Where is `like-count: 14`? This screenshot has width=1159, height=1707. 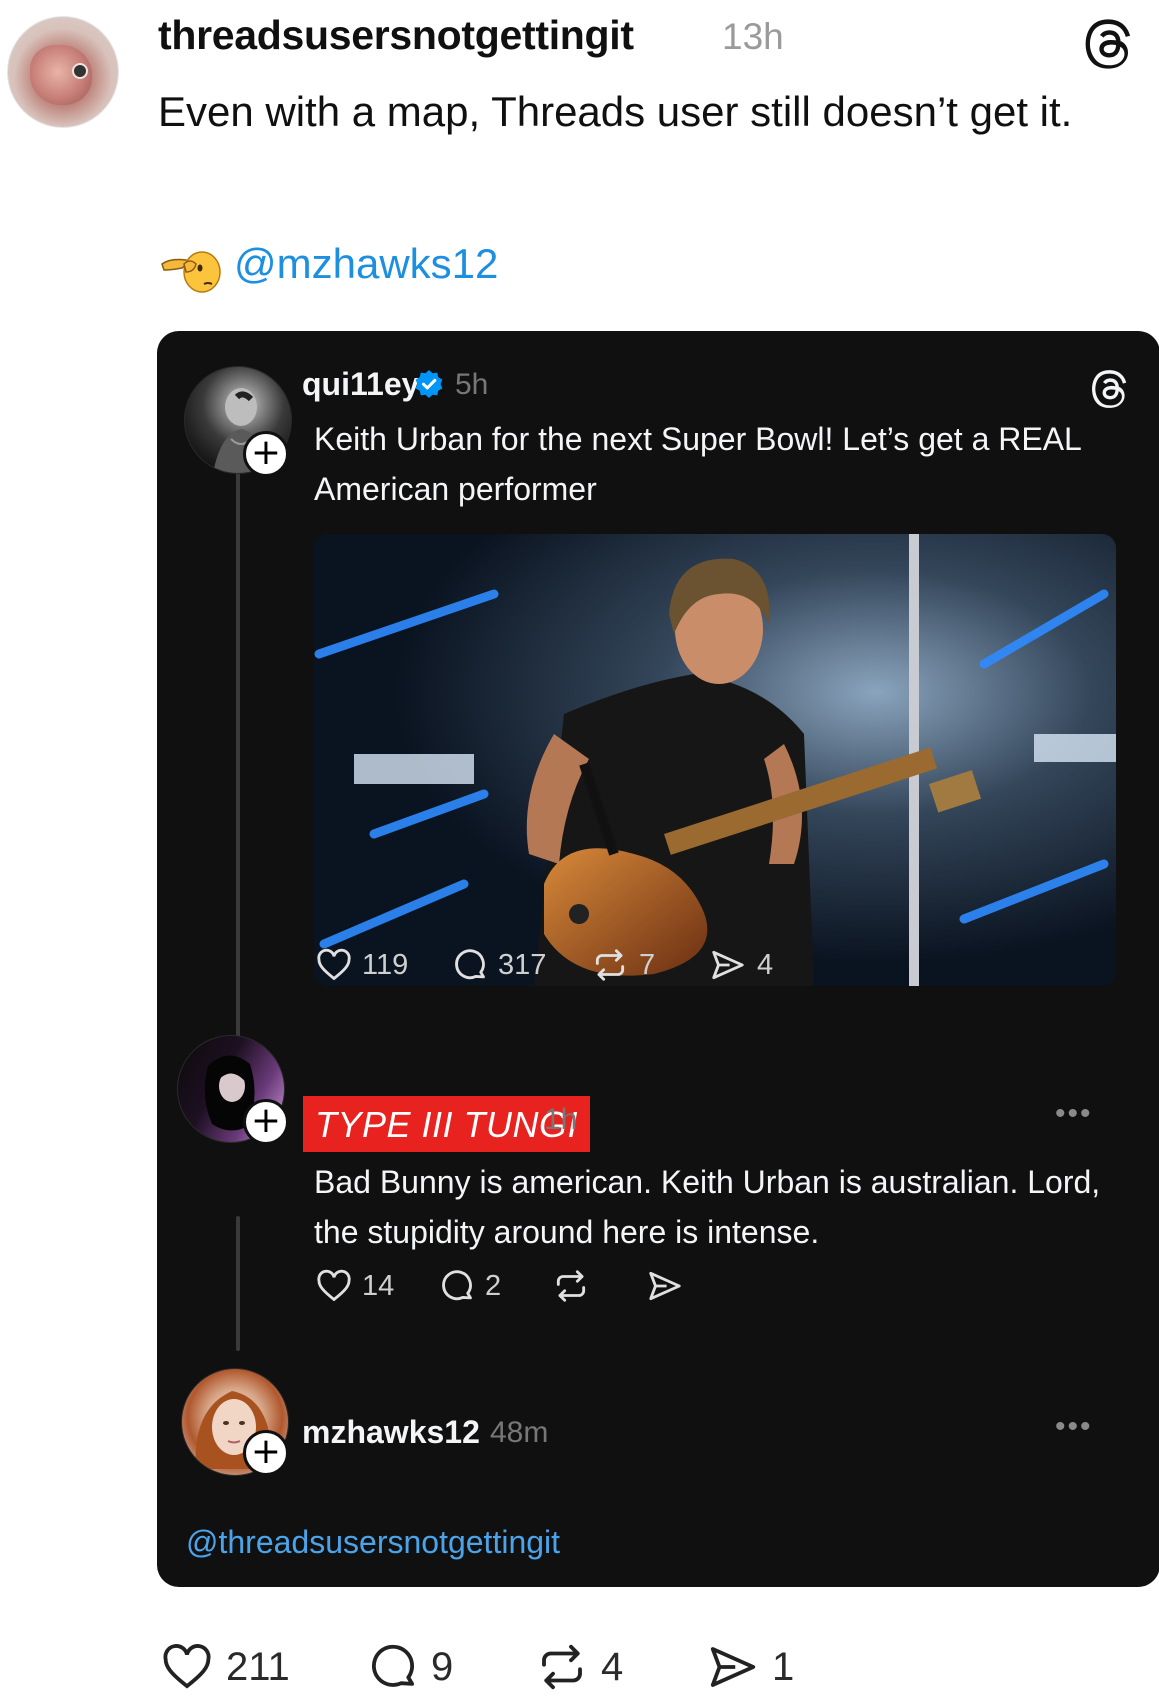
like-count: 14 is located at coordinates (378, 1285).